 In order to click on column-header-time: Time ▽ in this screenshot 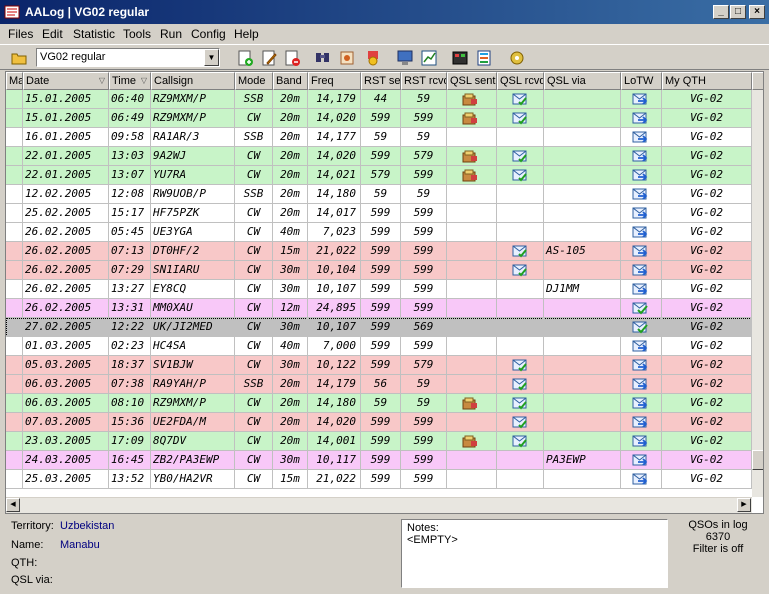, I will do `click(130, 81)`.